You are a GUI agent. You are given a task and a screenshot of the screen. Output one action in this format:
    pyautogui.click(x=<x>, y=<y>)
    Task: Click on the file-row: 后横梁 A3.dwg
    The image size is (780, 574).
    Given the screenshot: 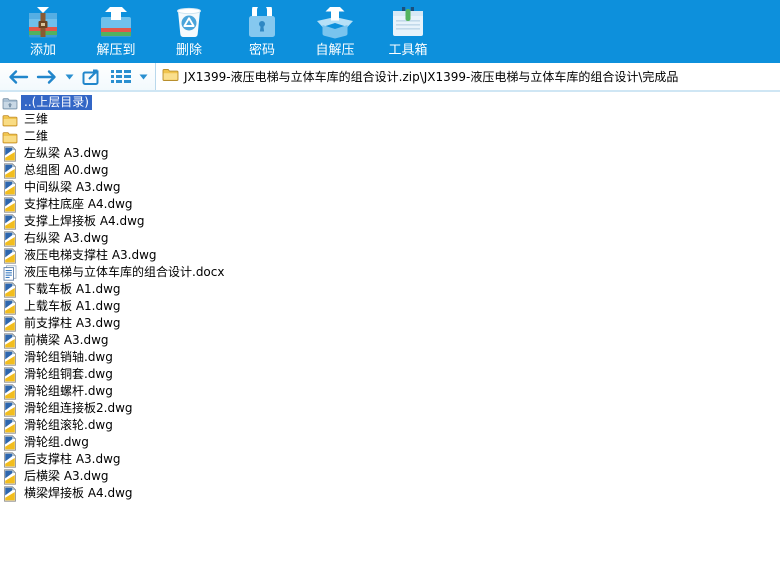 What is the action you would take?
    pyautogui.click(x=391, y=476)
    